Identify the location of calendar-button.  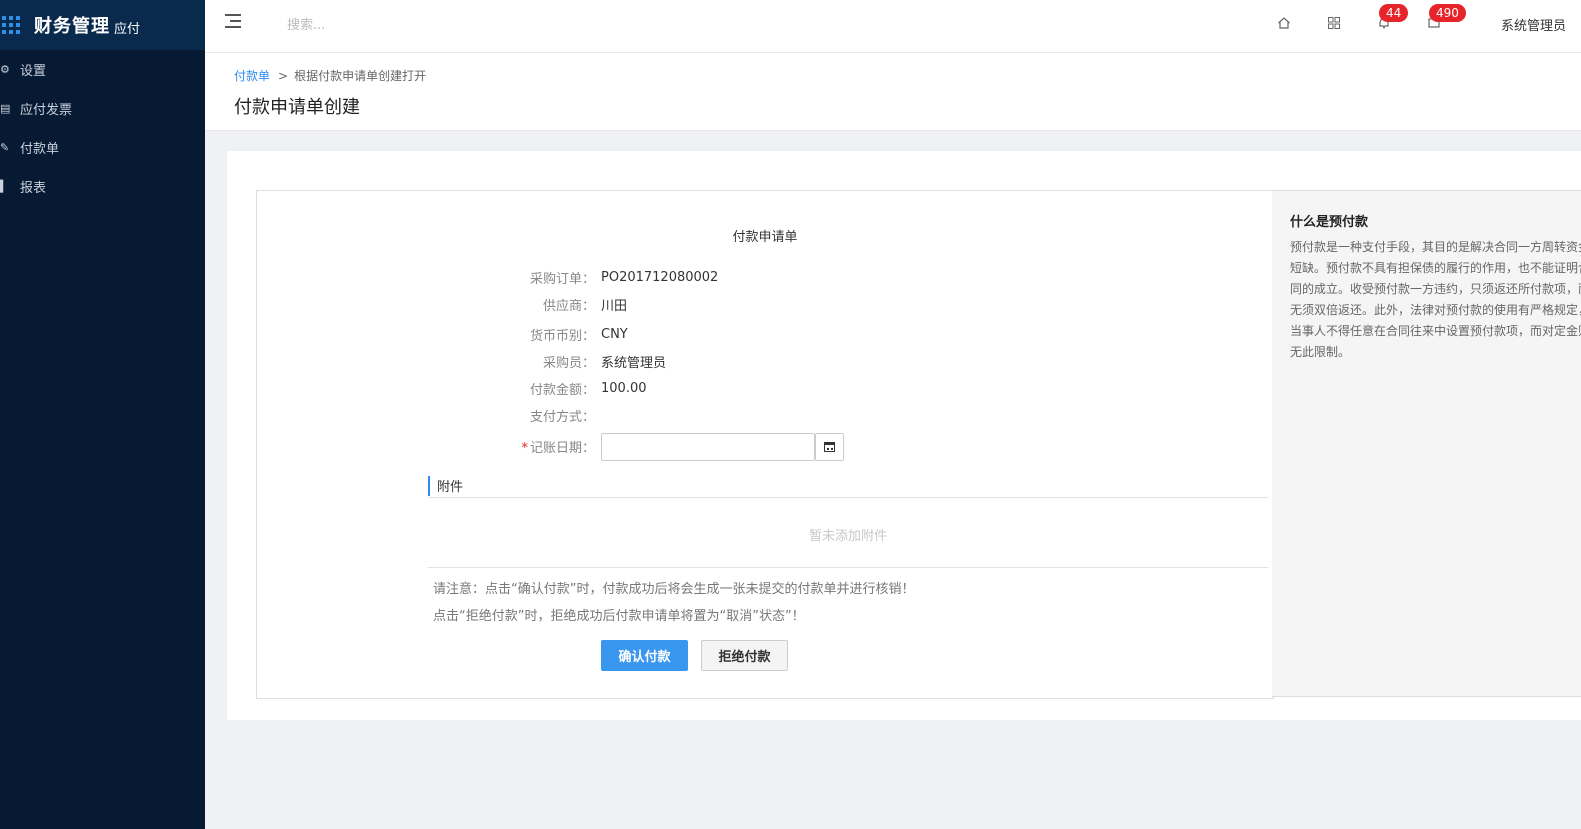
(829, 447).